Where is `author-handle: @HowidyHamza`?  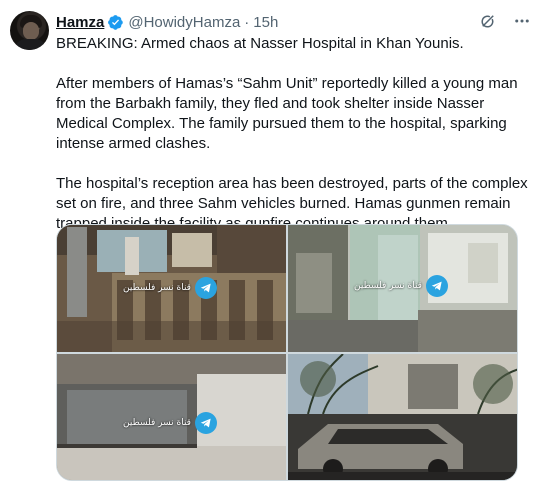 author-handle: @HowidyHamza is located at coordinates (184, 22).